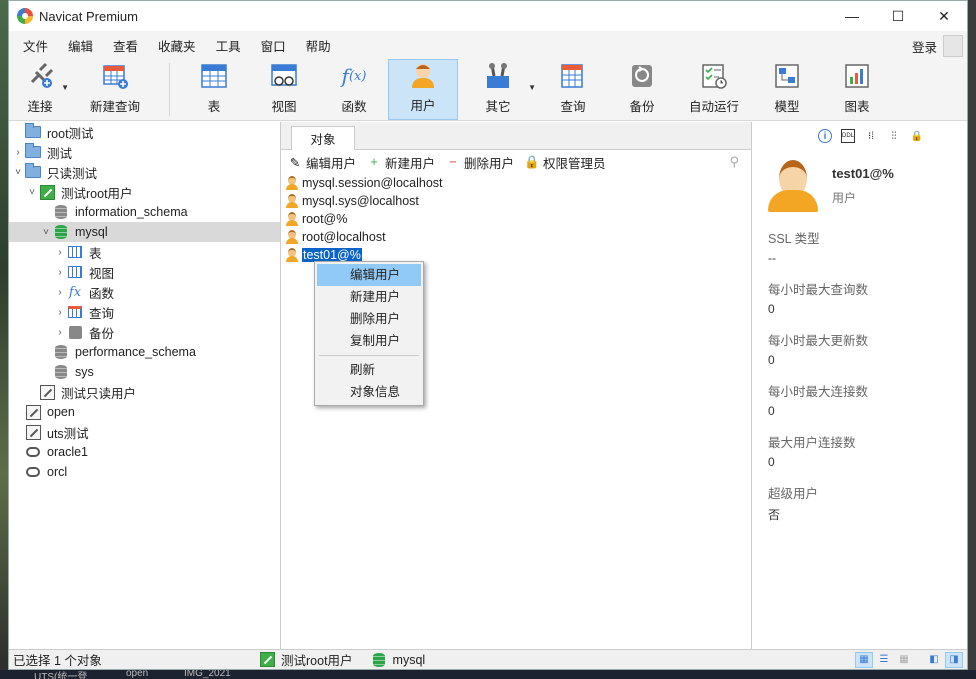 This screenshot has width=976, height=679. I want to click on table-icon, so click(75, 252).